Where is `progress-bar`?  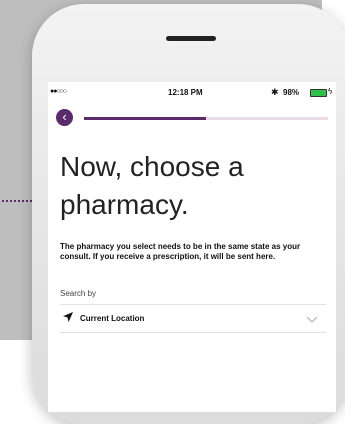
progress-bar is located at coordinates (206, 118).